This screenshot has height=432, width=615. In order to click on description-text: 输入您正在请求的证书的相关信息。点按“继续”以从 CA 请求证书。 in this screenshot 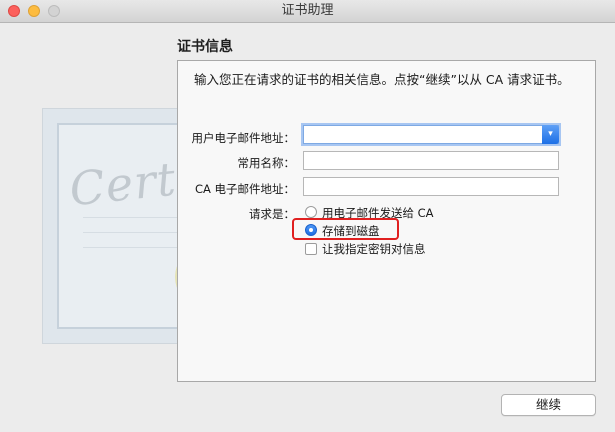, I will do `click(382, 79)`.